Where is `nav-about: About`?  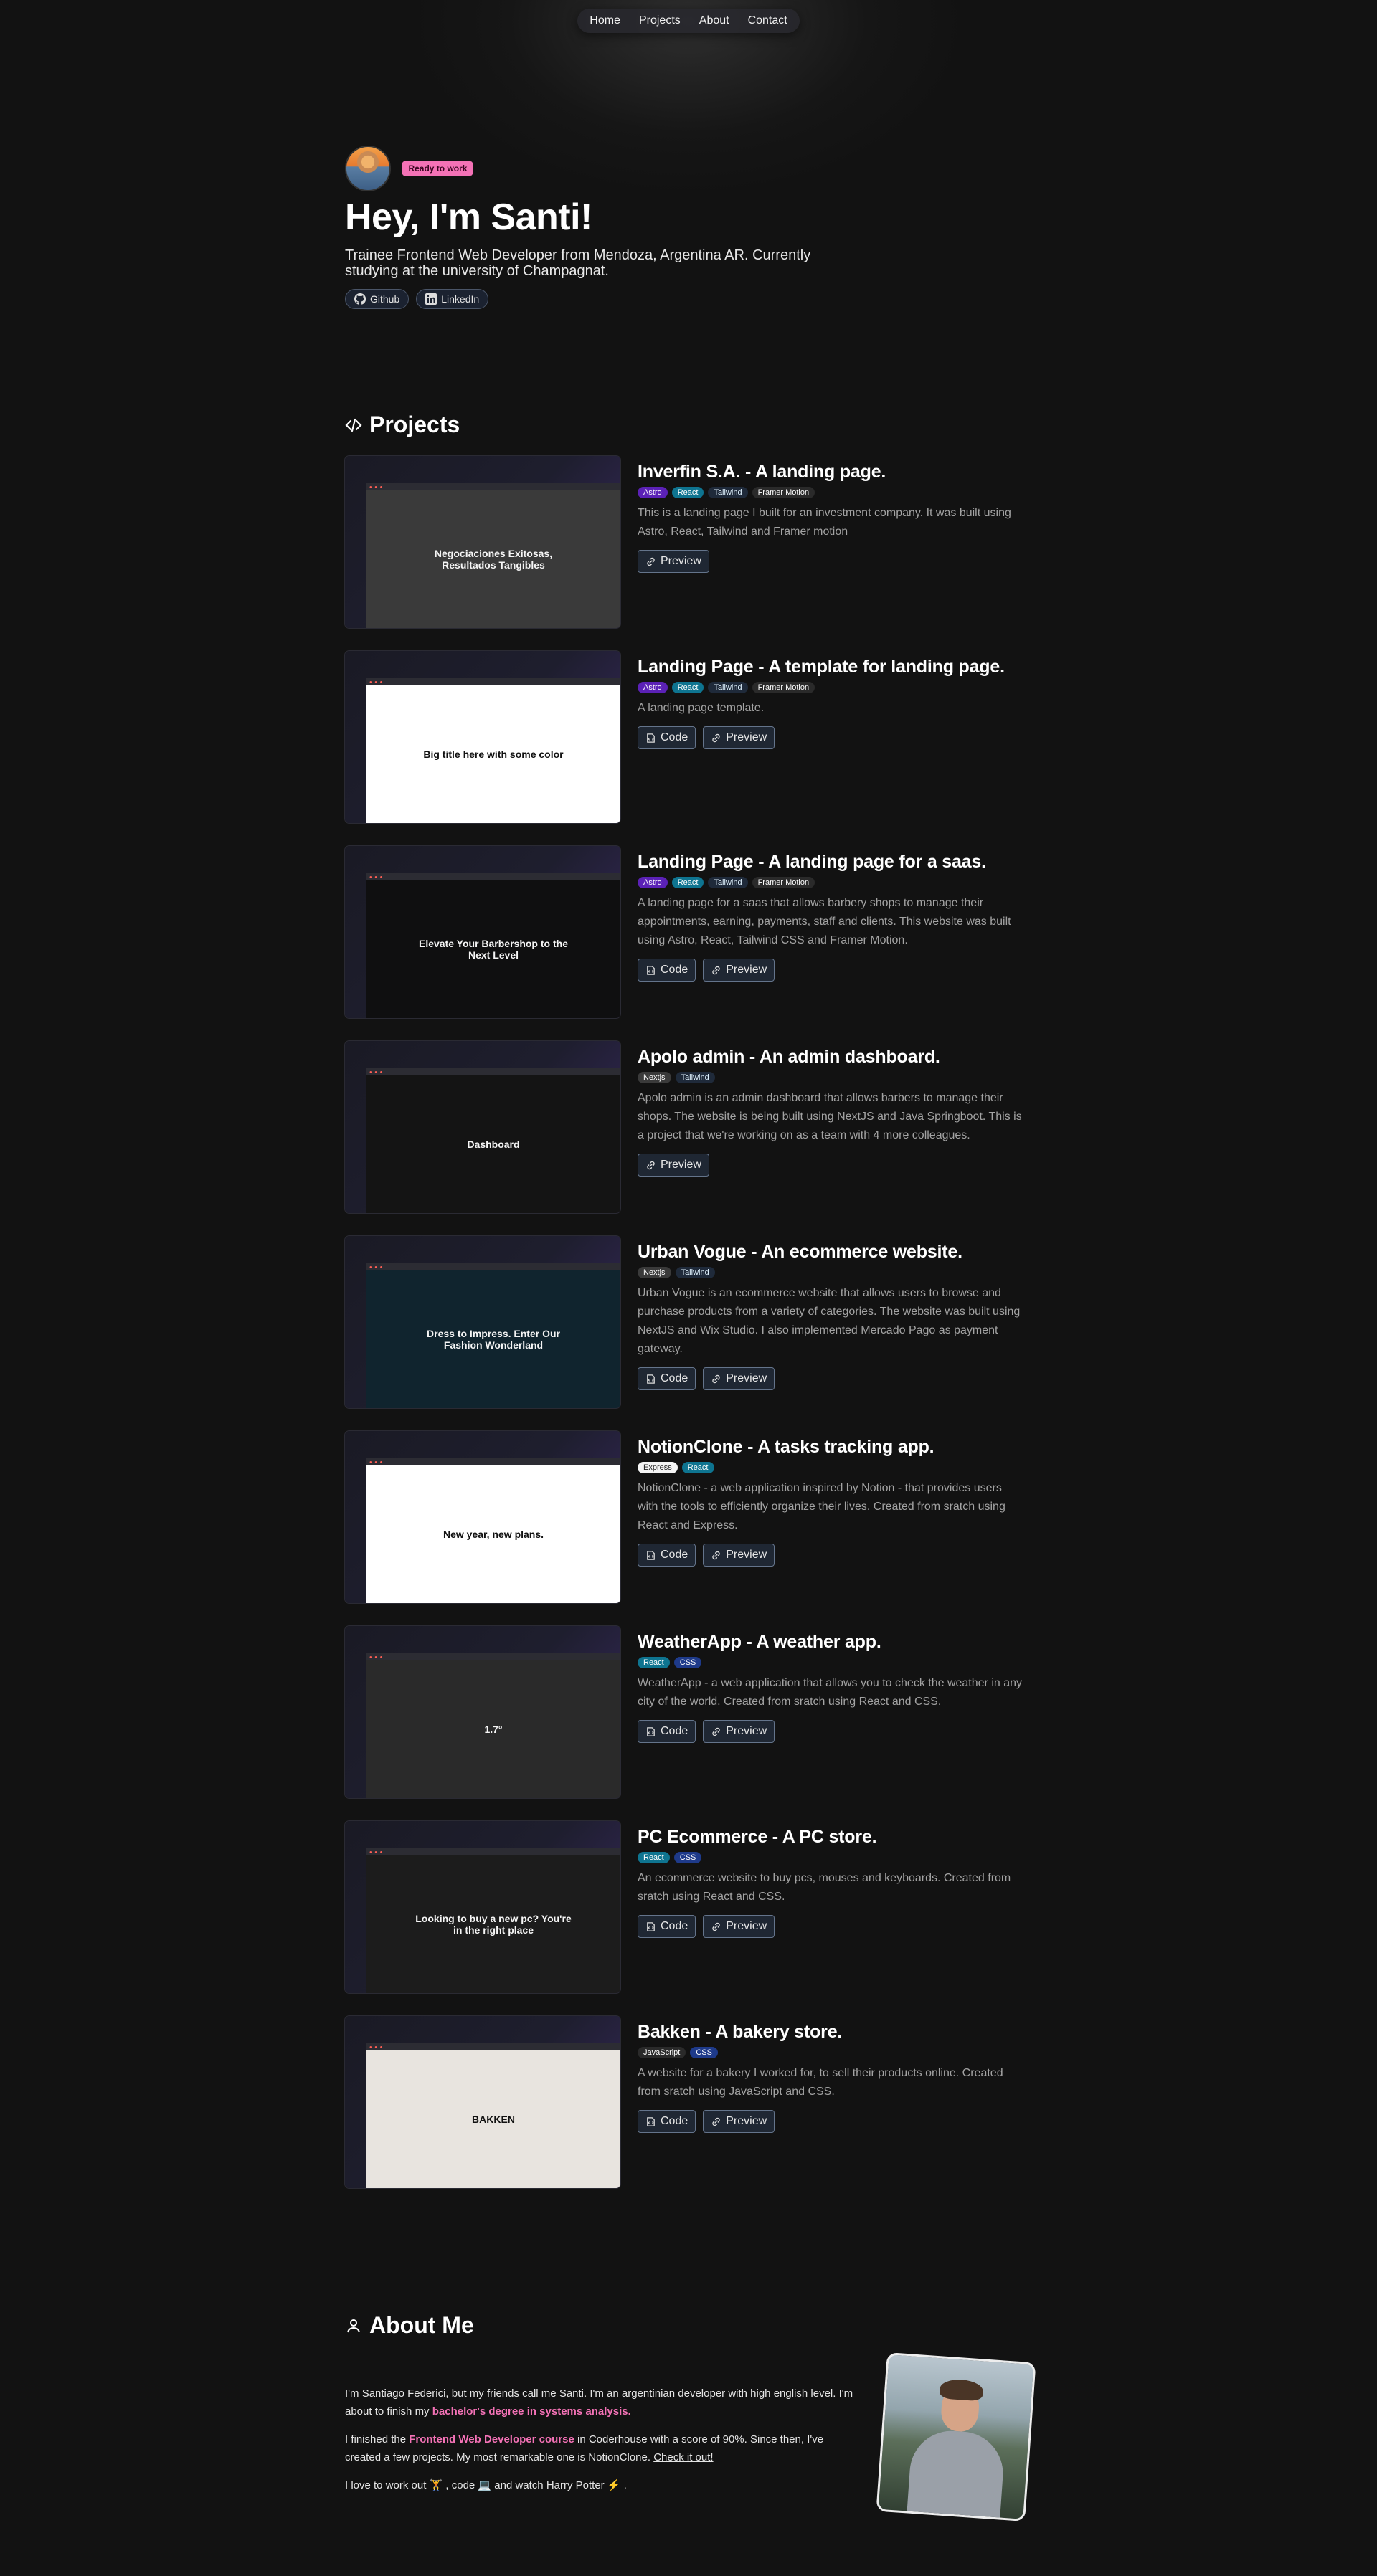 nav-about: About is located at coordinates (714, 20).